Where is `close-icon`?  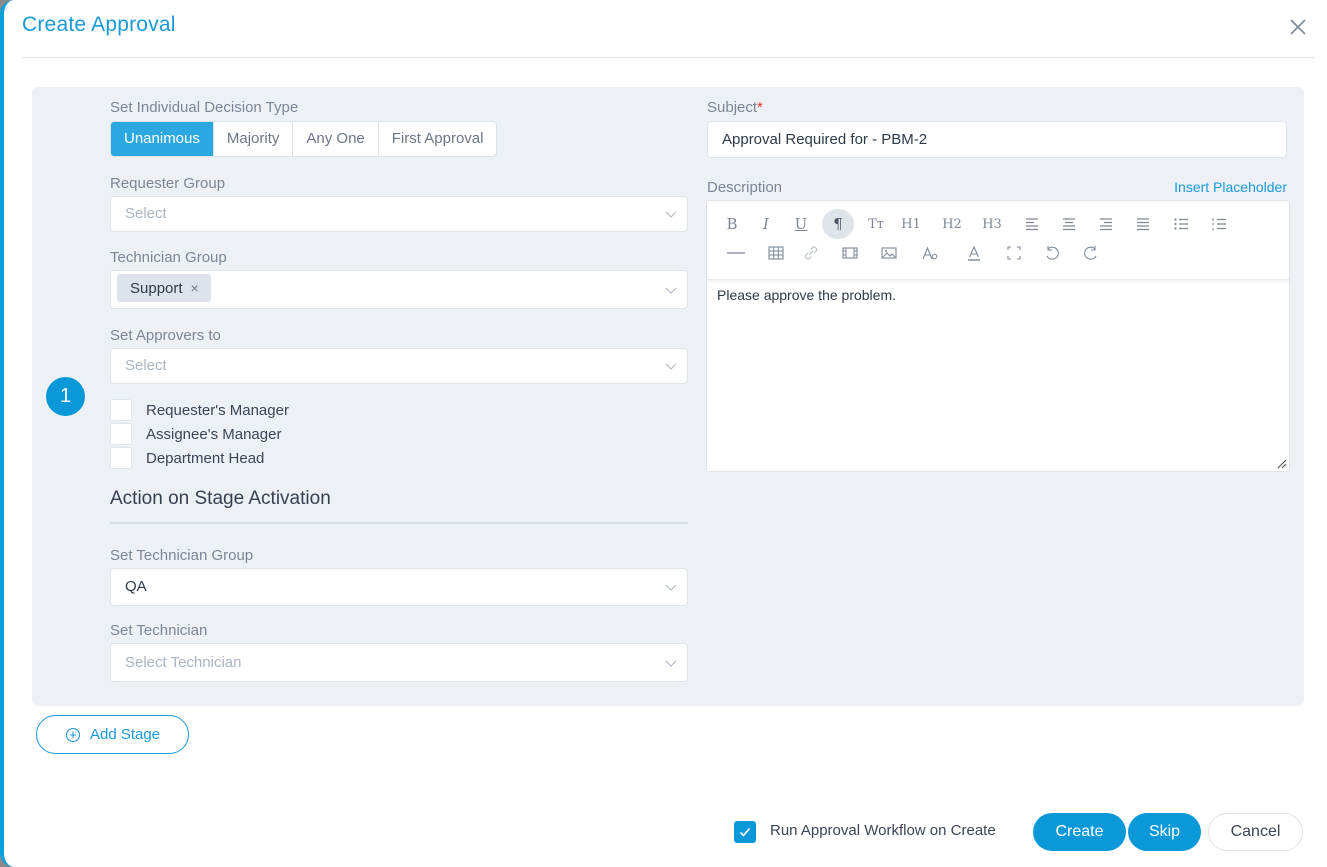 close-icon is located at coordinates (1298, 27).